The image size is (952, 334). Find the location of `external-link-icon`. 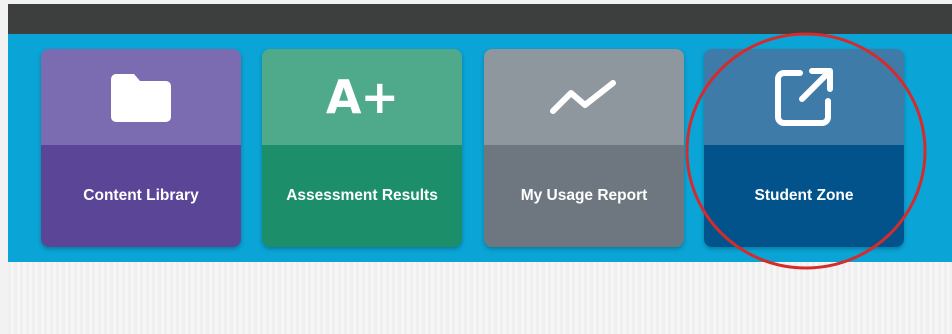

external-link-icon is located at coordinates (804, 97).